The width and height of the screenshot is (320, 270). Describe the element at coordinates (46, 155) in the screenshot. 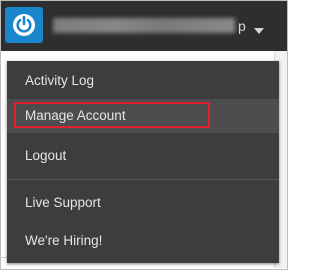

I see `menu-item-label: Logout` at that location.